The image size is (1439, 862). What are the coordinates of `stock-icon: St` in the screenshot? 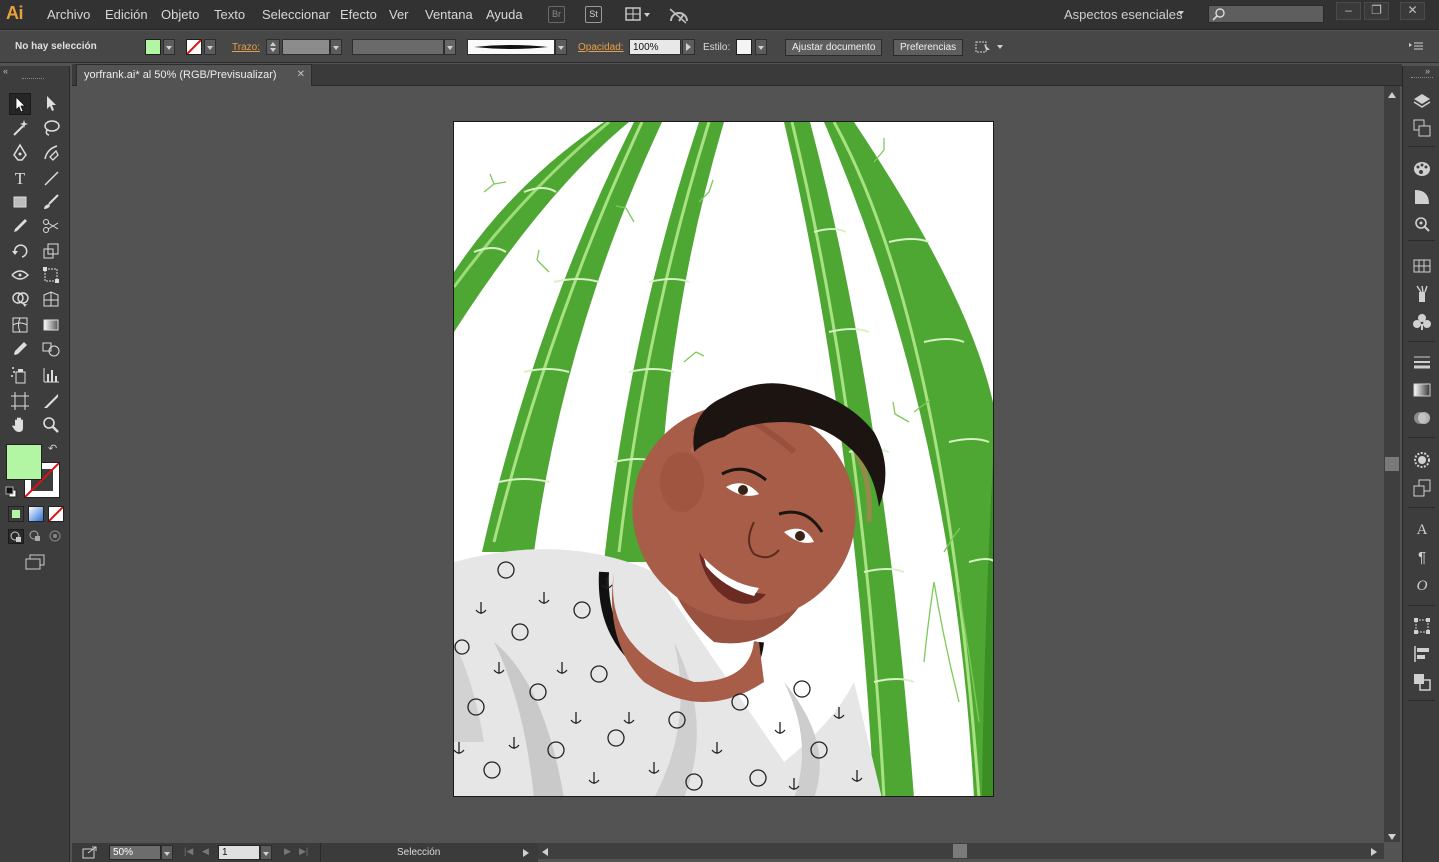 It's located at (593, 14).